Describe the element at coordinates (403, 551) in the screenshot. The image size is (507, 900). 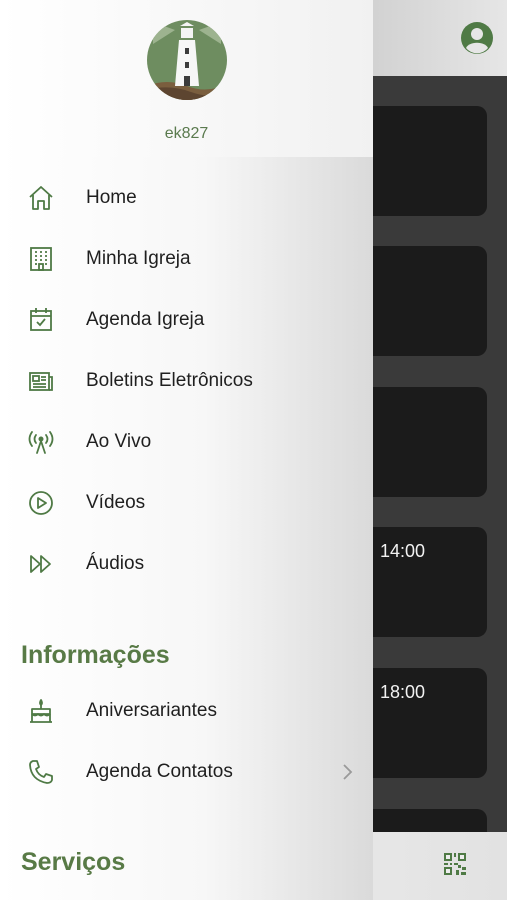
I see `event-time: 14:00` at that location.